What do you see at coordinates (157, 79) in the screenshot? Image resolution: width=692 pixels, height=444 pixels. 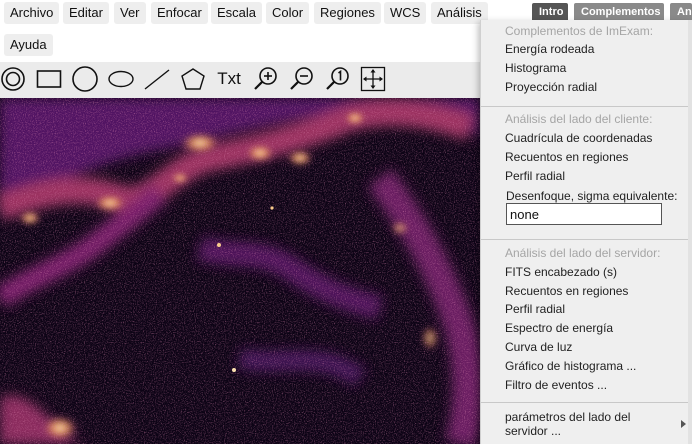 I see `line-icon` at bounding box center [157, 79].